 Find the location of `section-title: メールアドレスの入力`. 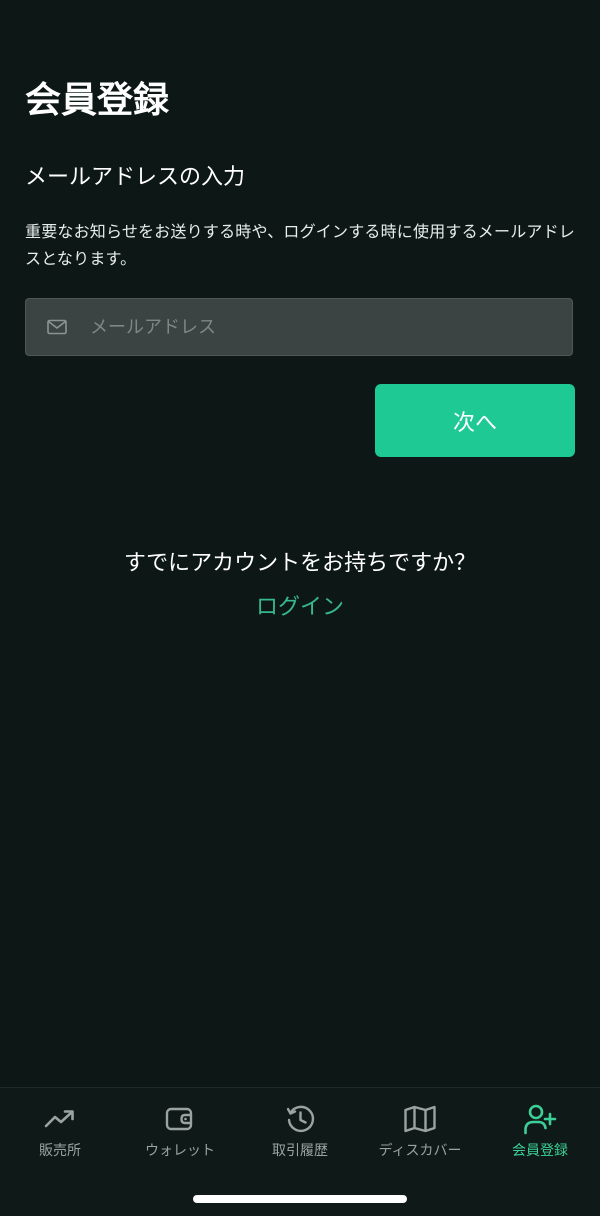

section-title: メールアドレスの入力 is located at coordinates (135, 177).